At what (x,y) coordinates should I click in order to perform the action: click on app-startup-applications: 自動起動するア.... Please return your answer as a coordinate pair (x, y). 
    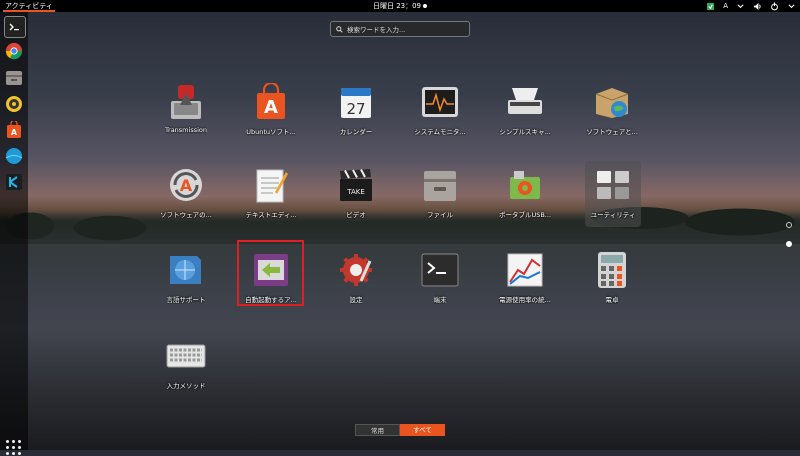
    Looking at the image, I should click on (271, 281).